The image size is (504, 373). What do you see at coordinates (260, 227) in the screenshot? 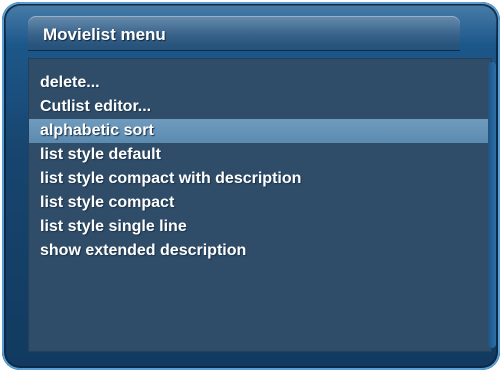
I see `menu-item-list-style-single-line: list style single line` at bounding box center [260, 227].